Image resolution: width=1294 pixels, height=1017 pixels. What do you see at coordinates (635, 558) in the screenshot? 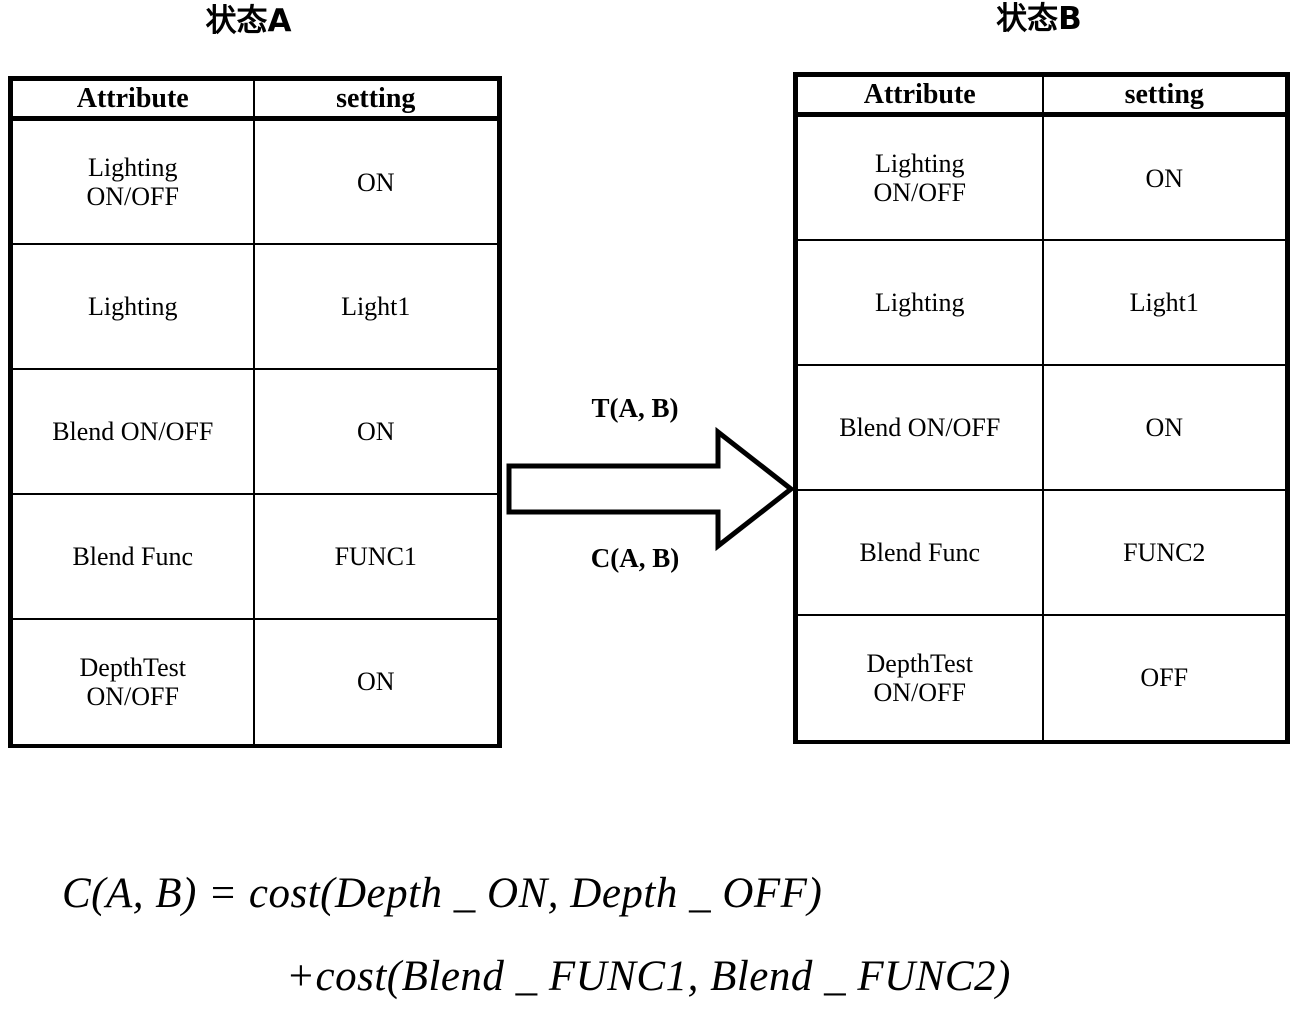
I see `cost-function-label: C(A, B)` at bounding box center [635, 558].